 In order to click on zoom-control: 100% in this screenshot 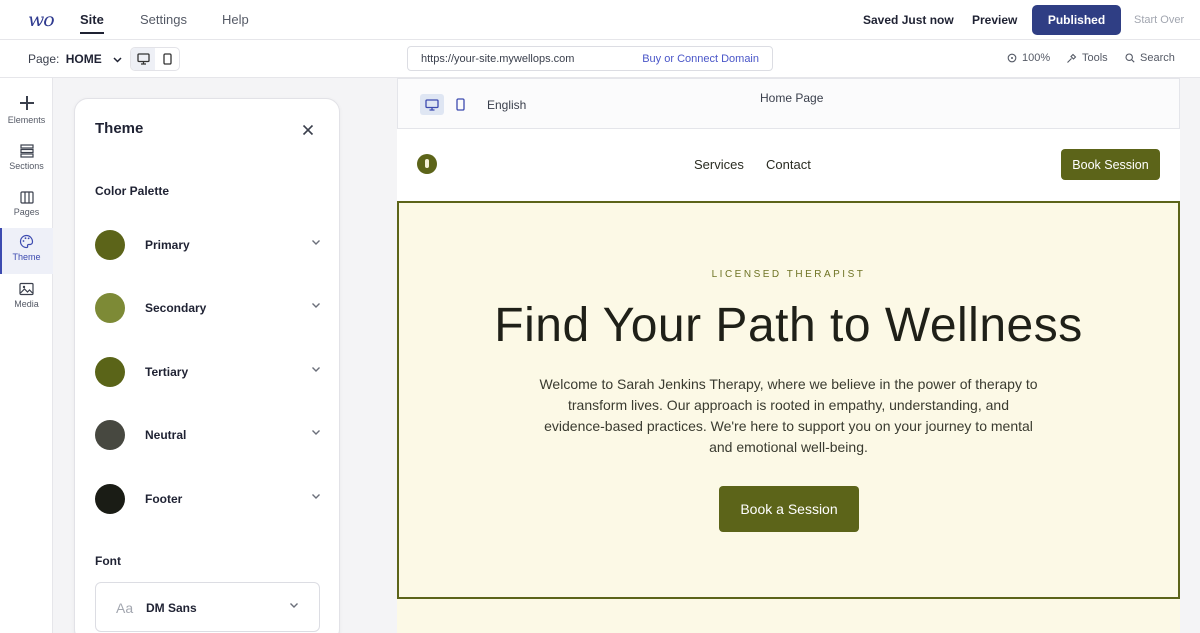, I will do `click(1028, 58)`.